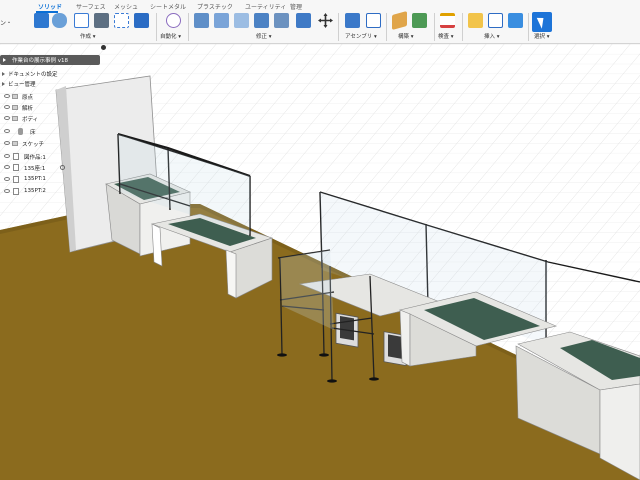  What do you see at coordinates (168, 7) in the screenshot?
I see `tab-sheet-metal: シートメタル` at bounding box center [168, 7].